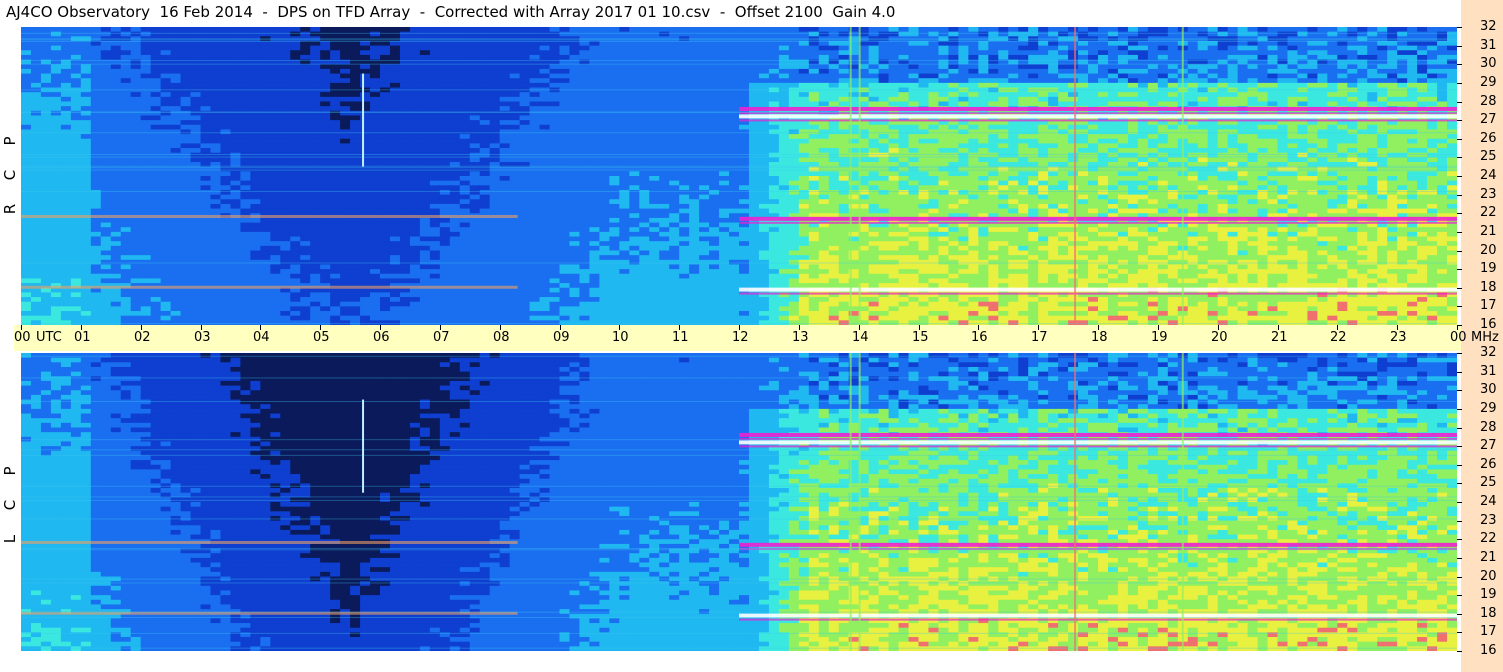 The height and width of the screenshot is (672, 1503). What do you see at coordinates (202, 337) in the screenshot?
I see `utc-tick-label: 03` at bounding box center [202, 337].